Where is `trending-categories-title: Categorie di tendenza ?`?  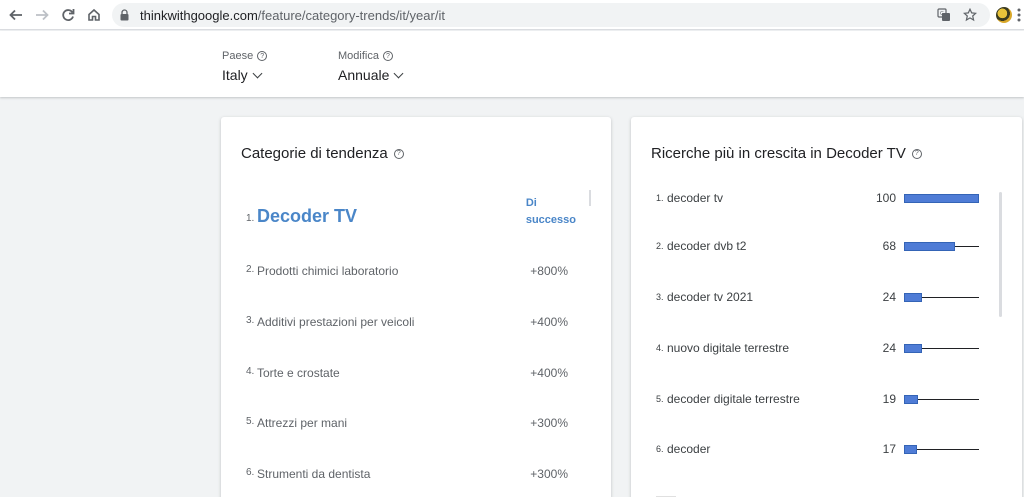
trending-categories-title: Categorie di tendenza ? is located at coordinates (322, 153).